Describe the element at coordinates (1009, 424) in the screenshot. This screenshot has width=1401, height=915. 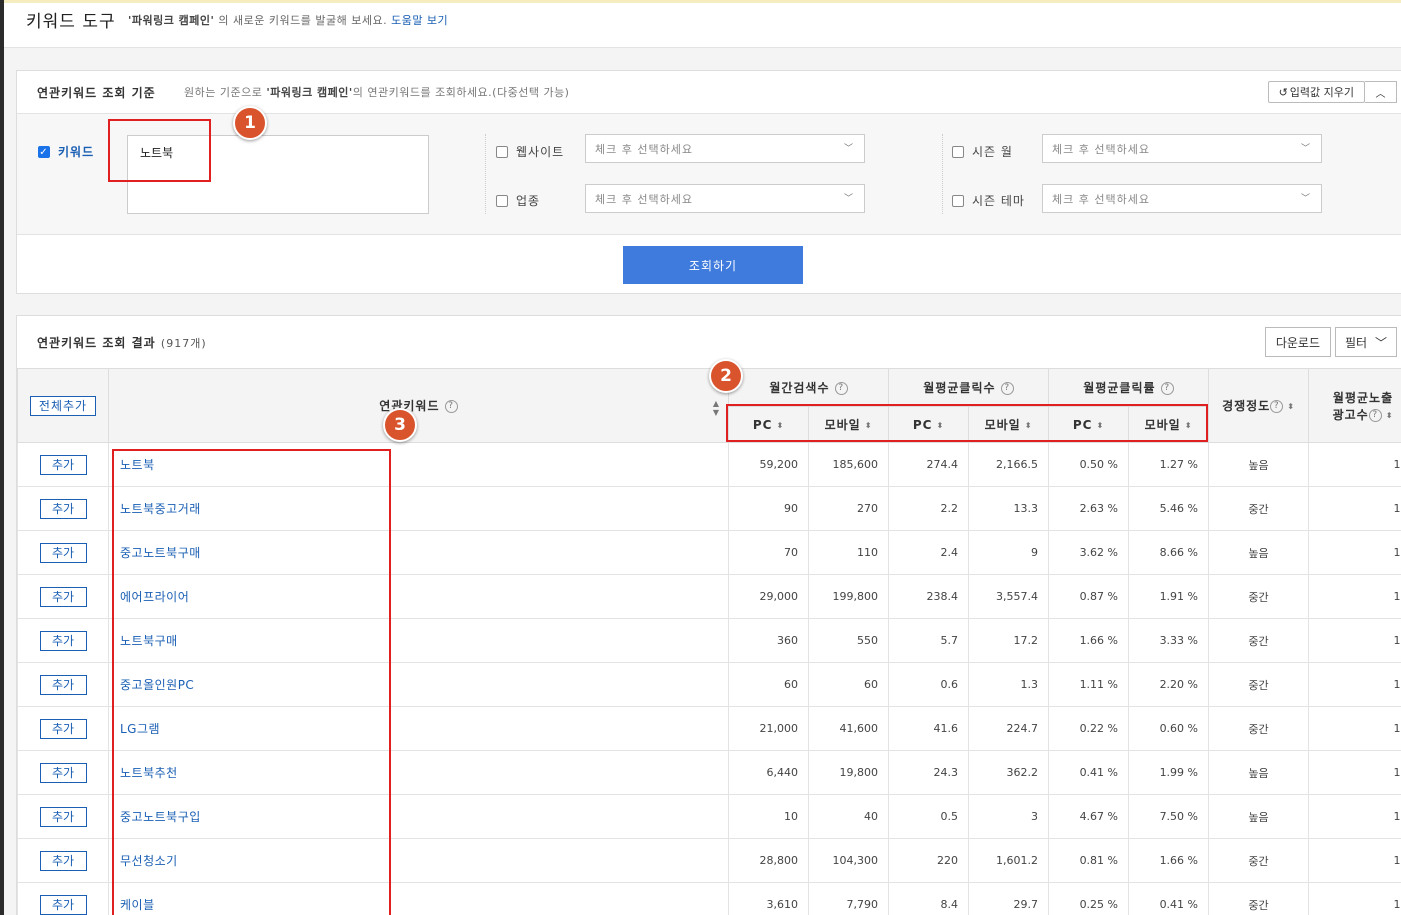
I see `sub-header-clicks-mobile: 모바일 ⬍` at that location.